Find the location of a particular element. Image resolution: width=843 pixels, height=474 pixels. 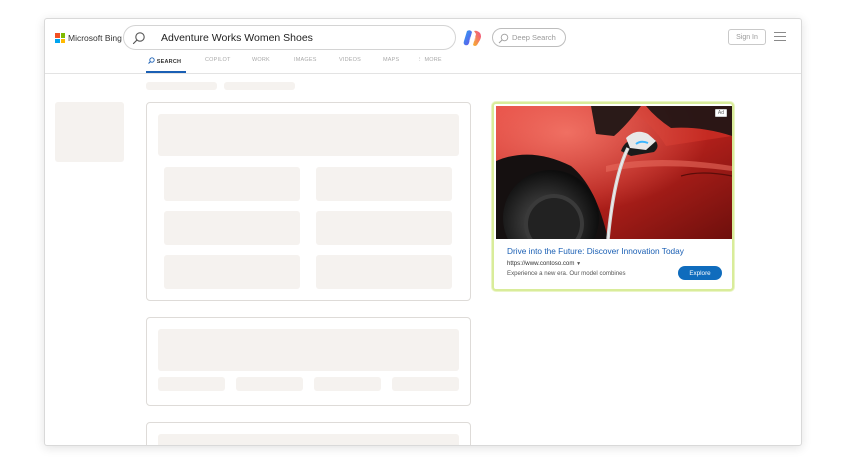

caret-down-icon: ▼ is located at coordinates (578, 264).